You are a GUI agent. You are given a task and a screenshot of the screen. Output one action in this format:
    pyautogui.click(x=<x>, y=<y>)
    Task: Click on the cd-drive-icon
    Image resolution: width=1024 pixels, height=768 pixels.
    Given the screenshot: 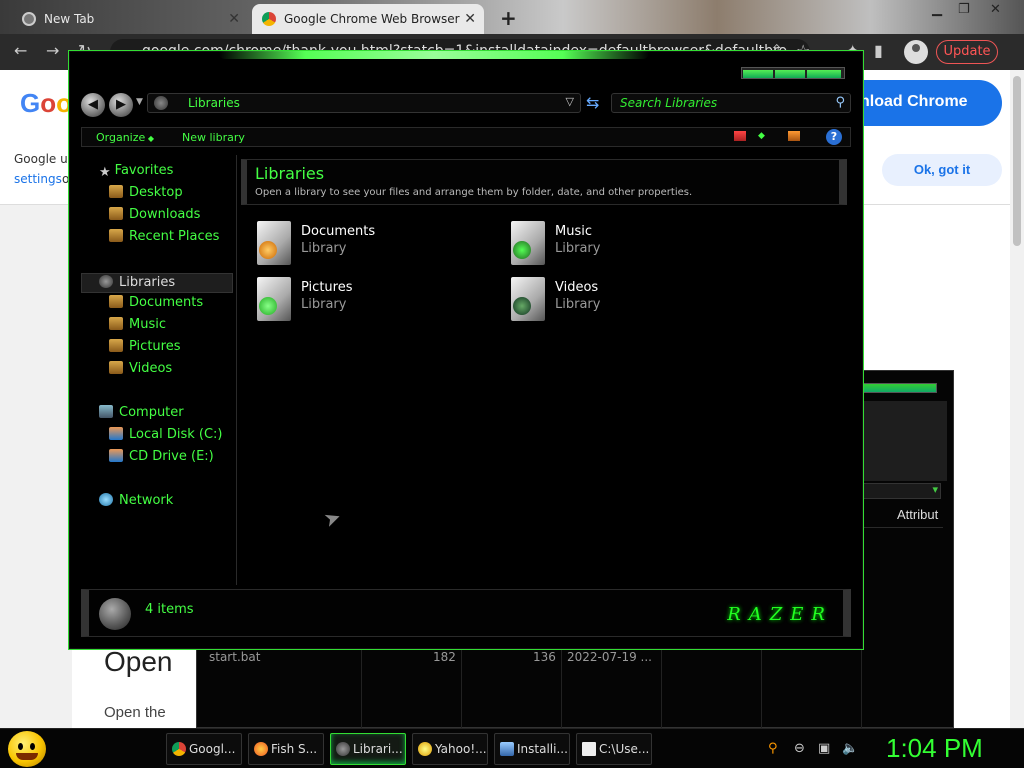 What is the action you would take?
    pyautogui.click(x=116, y=455)
    